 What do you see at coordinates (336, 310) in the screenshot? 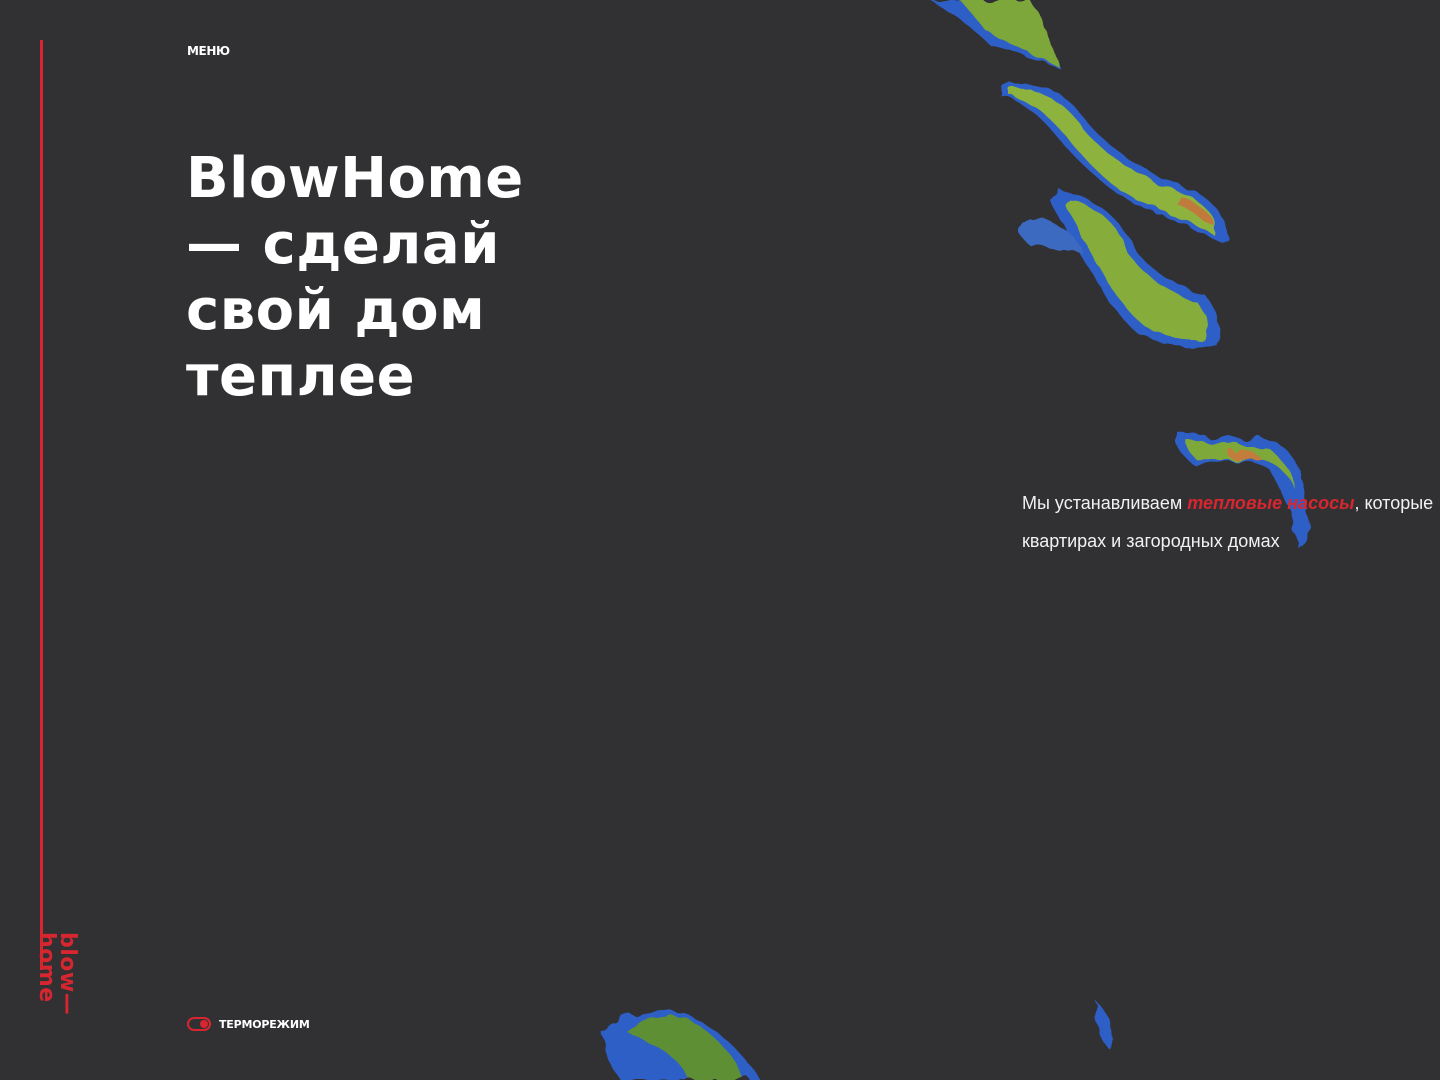
I see `hero-title-line-3: свой дом` at bounding box center [336, 310].